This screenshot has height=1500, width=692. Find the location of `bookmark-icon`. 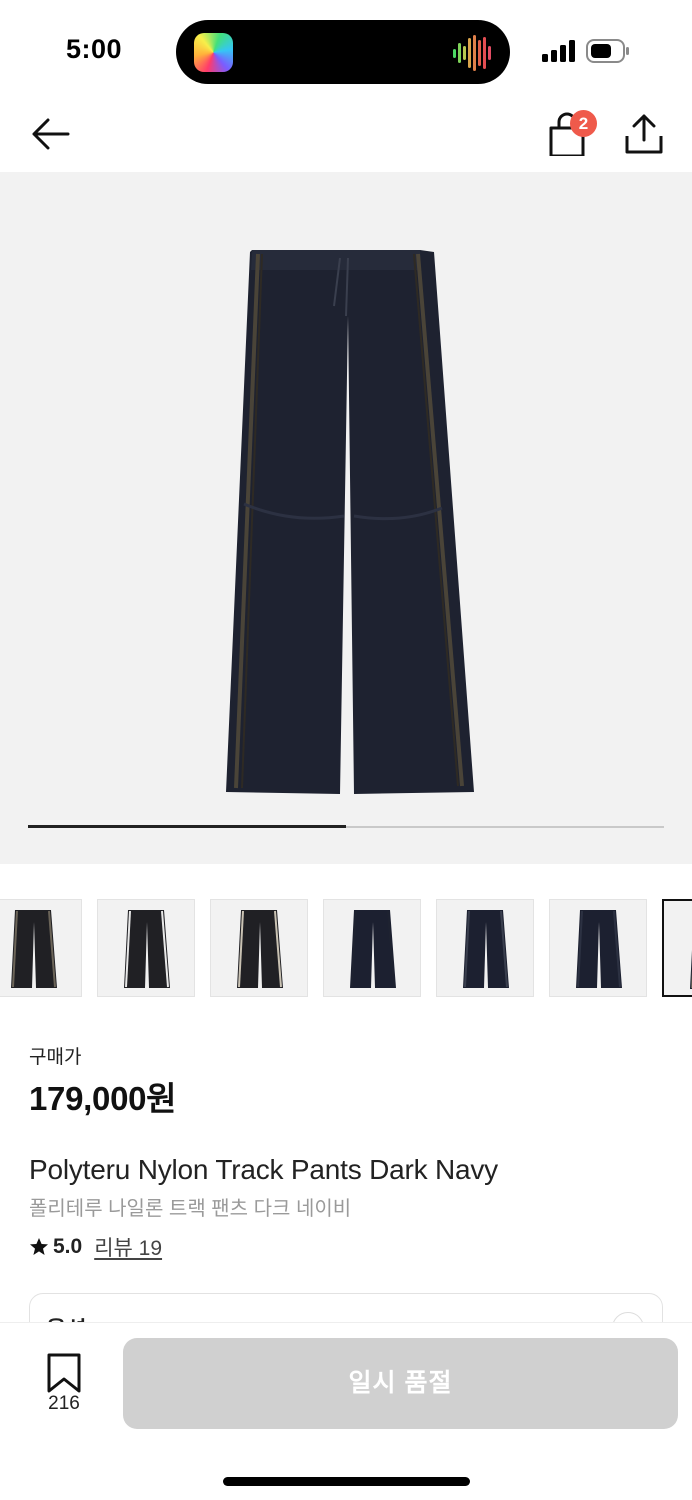

bookmark-icon is located at coordinates (64, 1373).